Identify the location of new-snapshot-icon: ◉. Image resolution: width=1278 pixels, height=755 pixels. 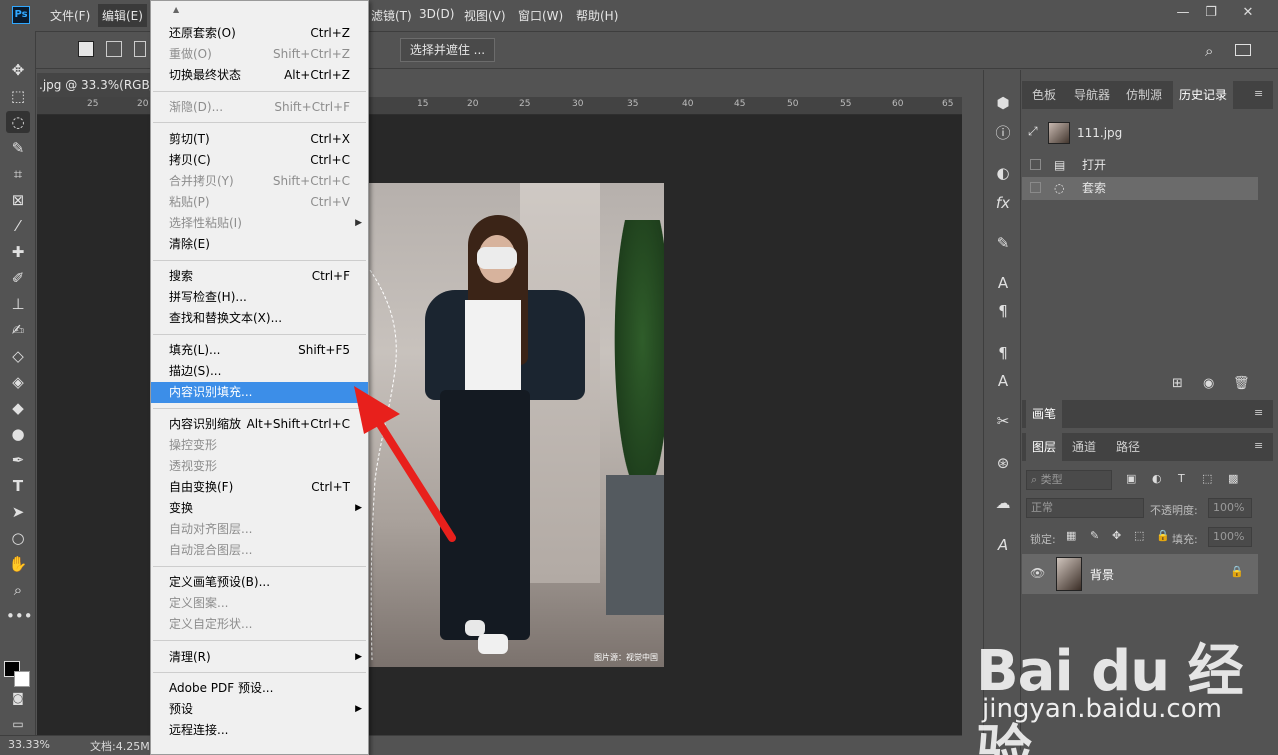
(1208, 383).